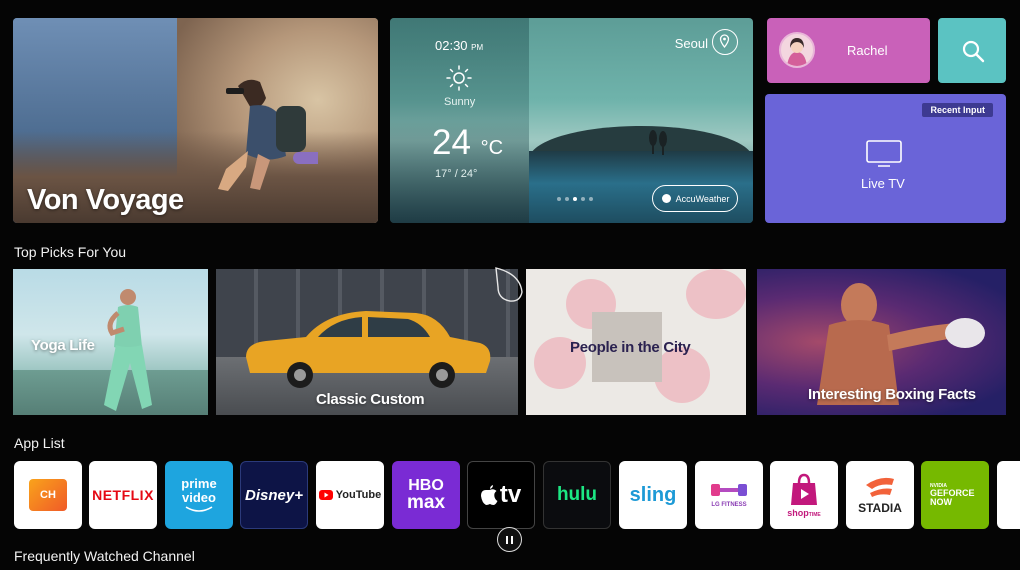  I want to click on weather-time: 02:30 PM, so click(459, 45).